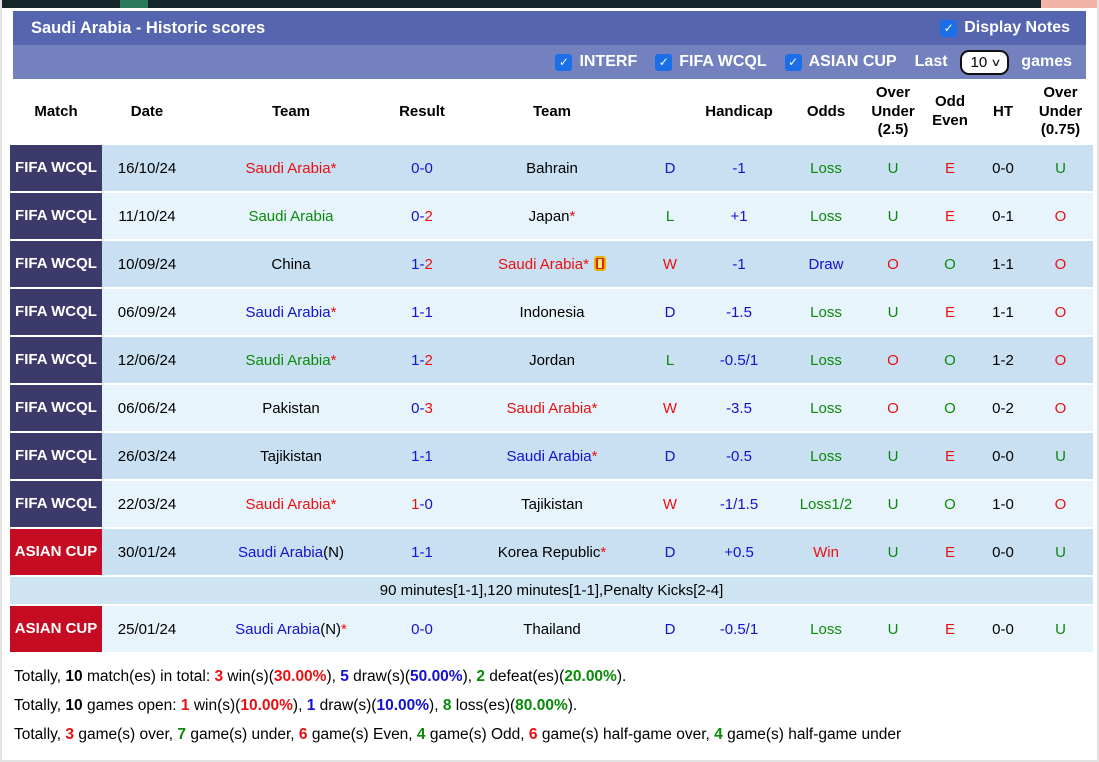  Describe the element at coordinates (1060, 112) in the screenshot. I see `column-header: Over Under (0.75)` at that location.